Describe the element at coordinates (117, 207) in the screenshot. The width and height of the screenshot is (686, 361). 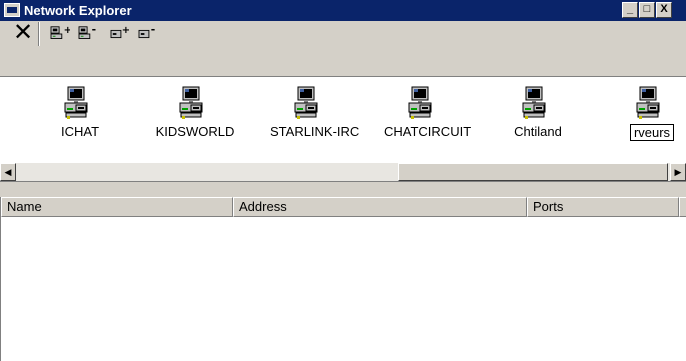
I see `column-header-name: Name` at that location.